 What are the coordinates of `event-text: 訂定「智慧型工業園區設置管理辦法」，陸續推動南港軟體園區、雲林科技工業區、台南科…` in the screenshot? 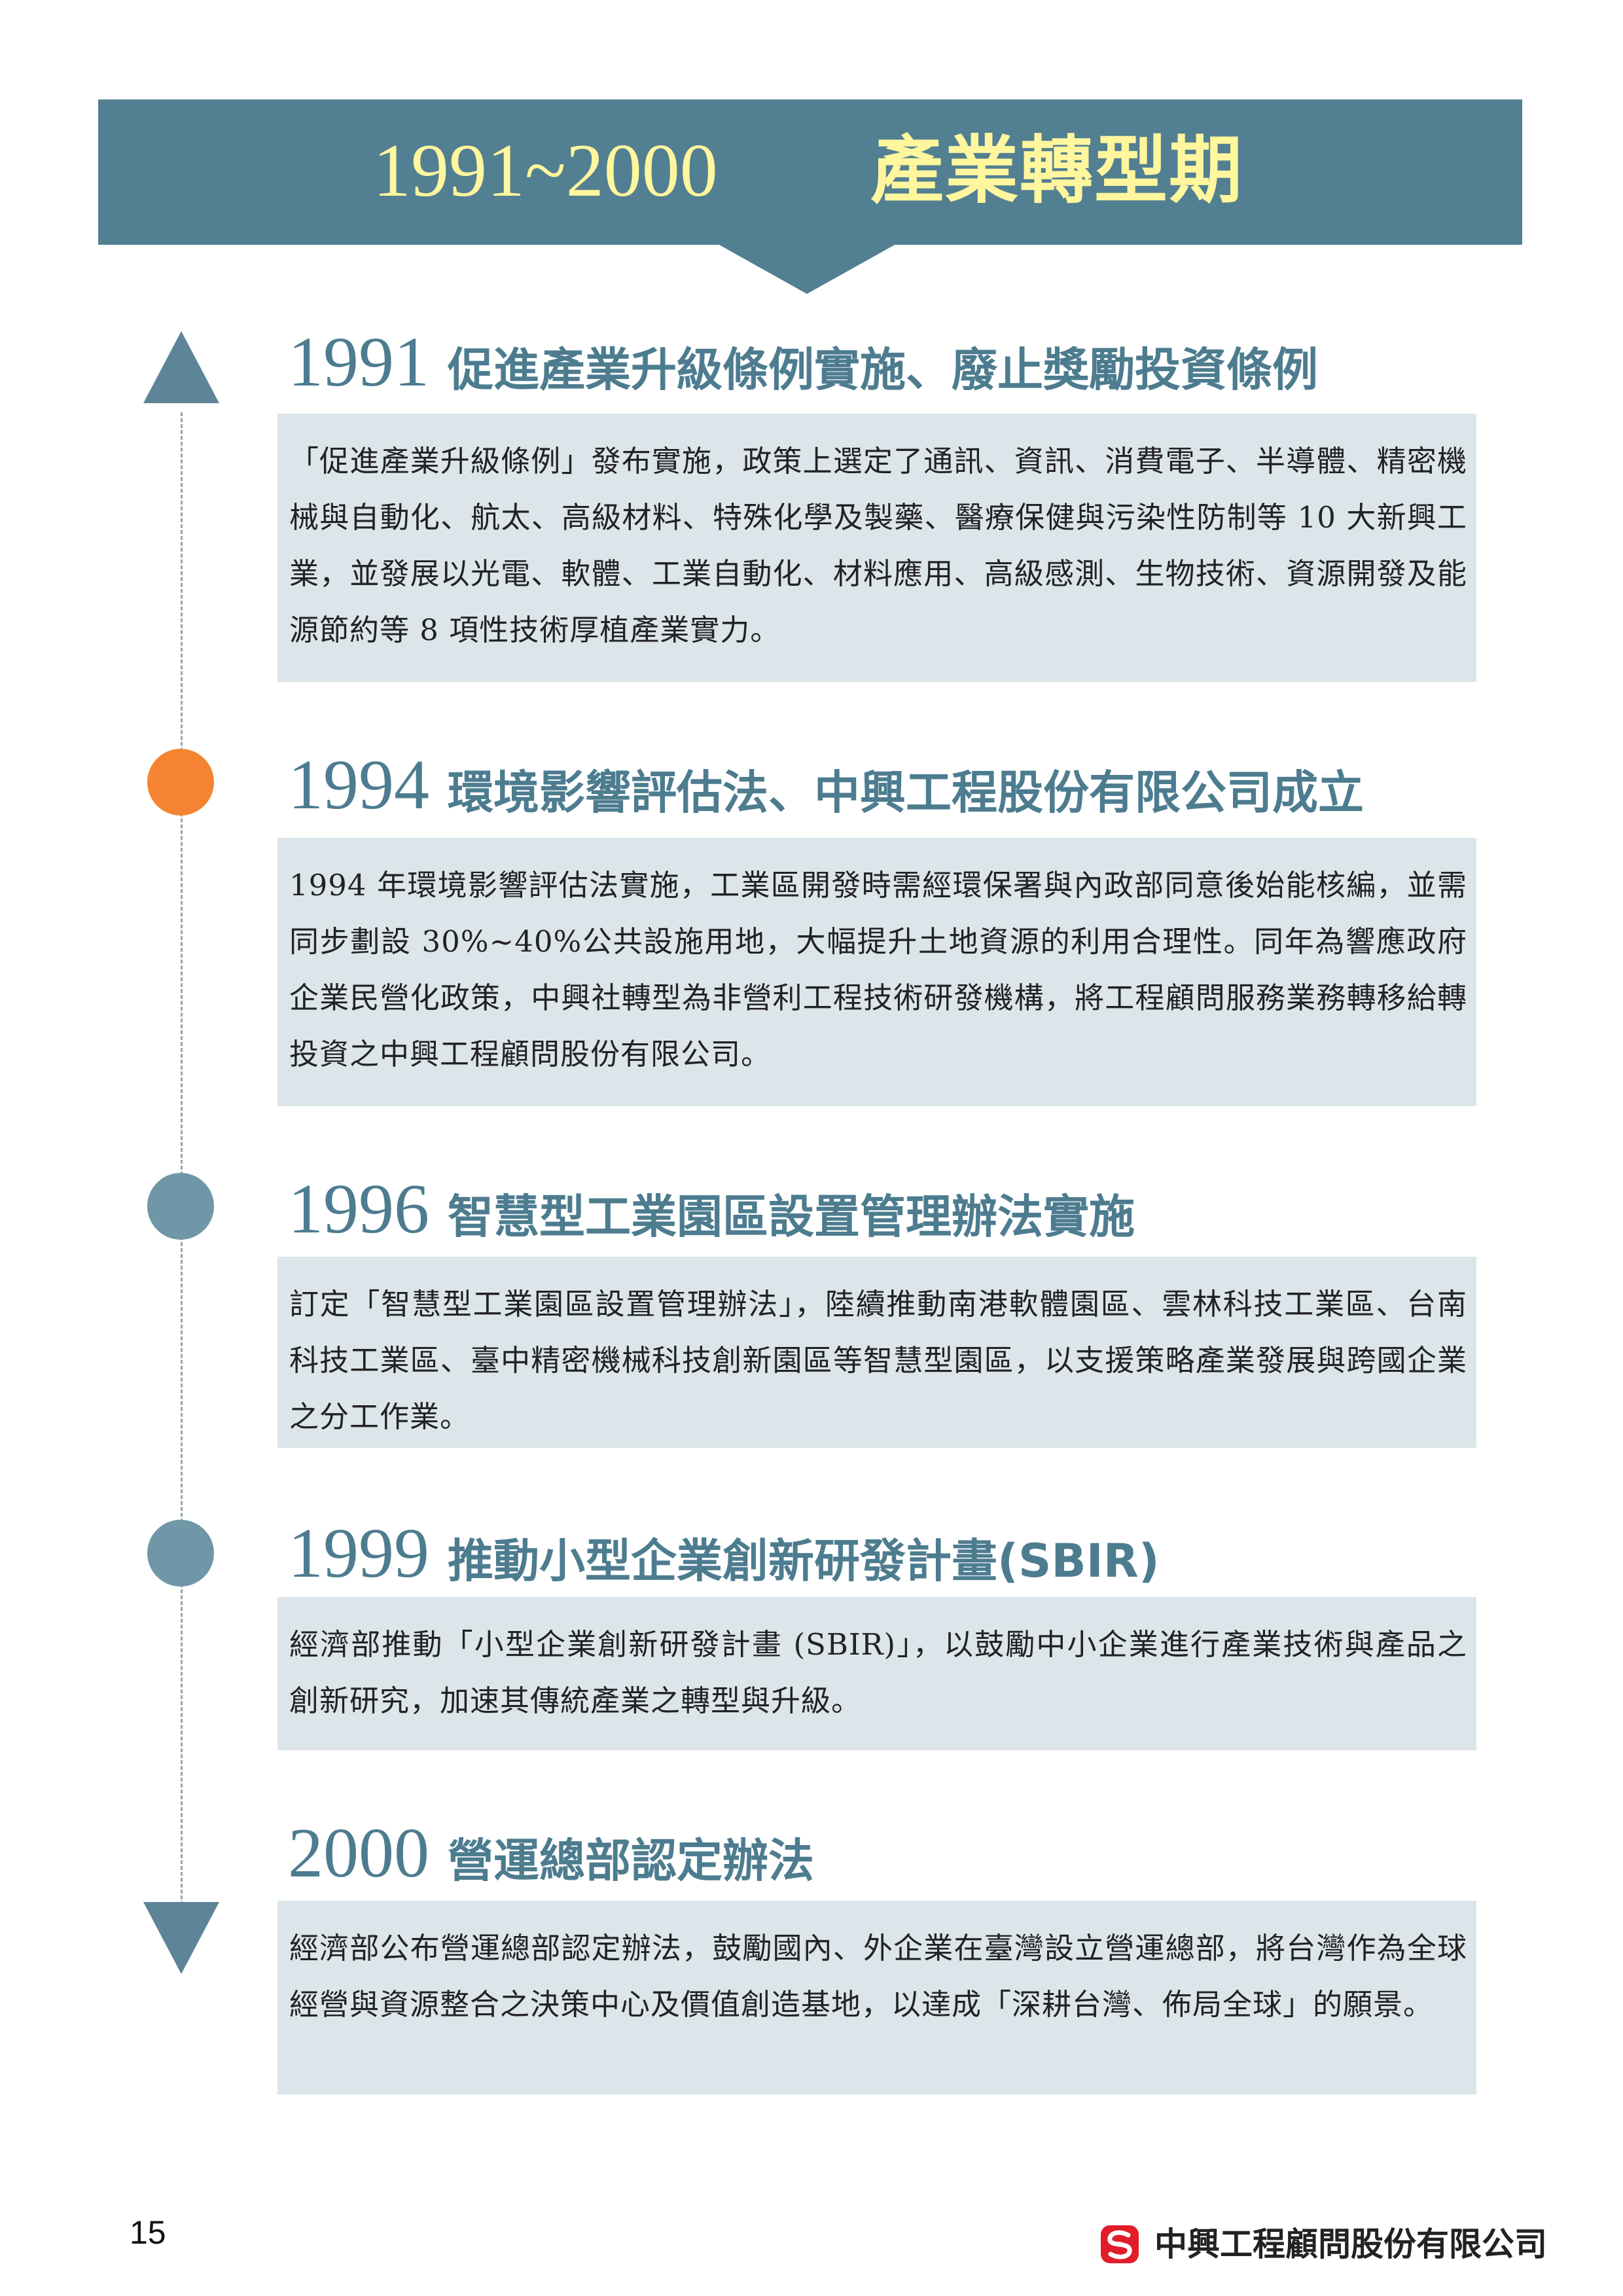 It's located at (878, 1360).